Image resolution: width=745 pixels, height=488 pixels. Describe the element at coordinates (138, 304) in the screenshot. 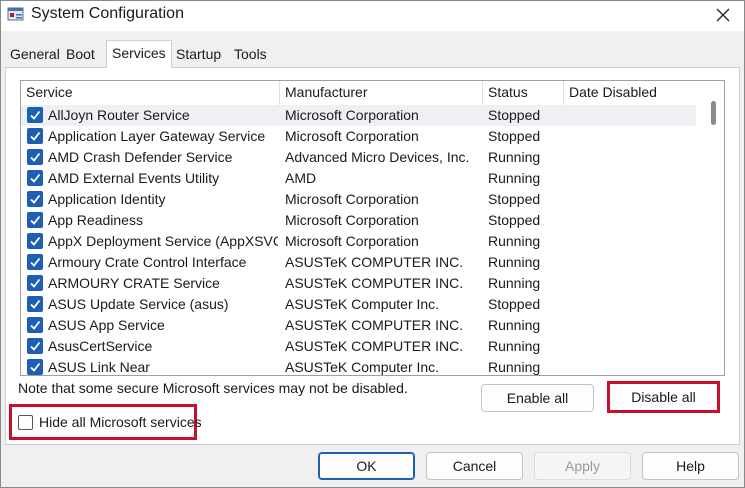

I see `cell-service: ASUS Update Service (asus)` at that location.